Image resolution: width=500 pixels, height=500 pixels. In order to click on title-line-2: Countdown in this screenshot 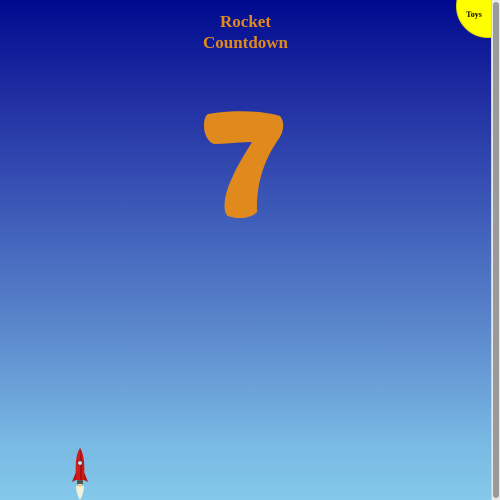, I will do `click(245, 42)`.